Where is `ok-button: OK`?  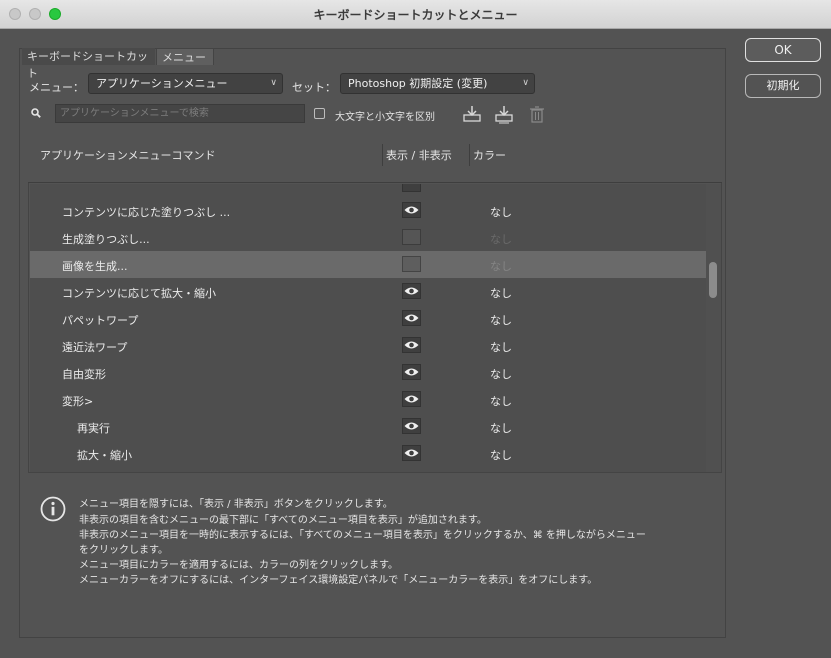 ok-button: OK is located at coordinates (783, 50).